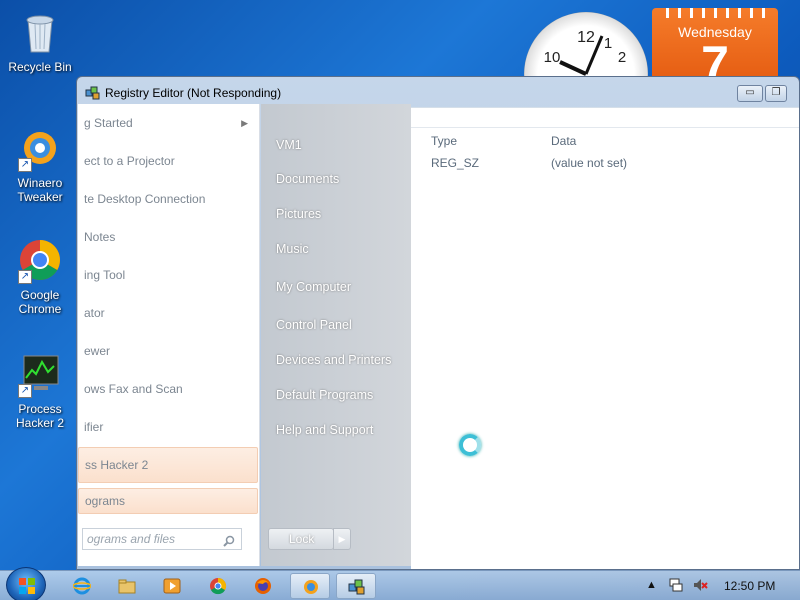 The width and height of the screenshot is (800, 600). Describe the element at coordinates (40, 148) in the screenshot. I see `winaero-tweaker-icon: ↗` at that location.